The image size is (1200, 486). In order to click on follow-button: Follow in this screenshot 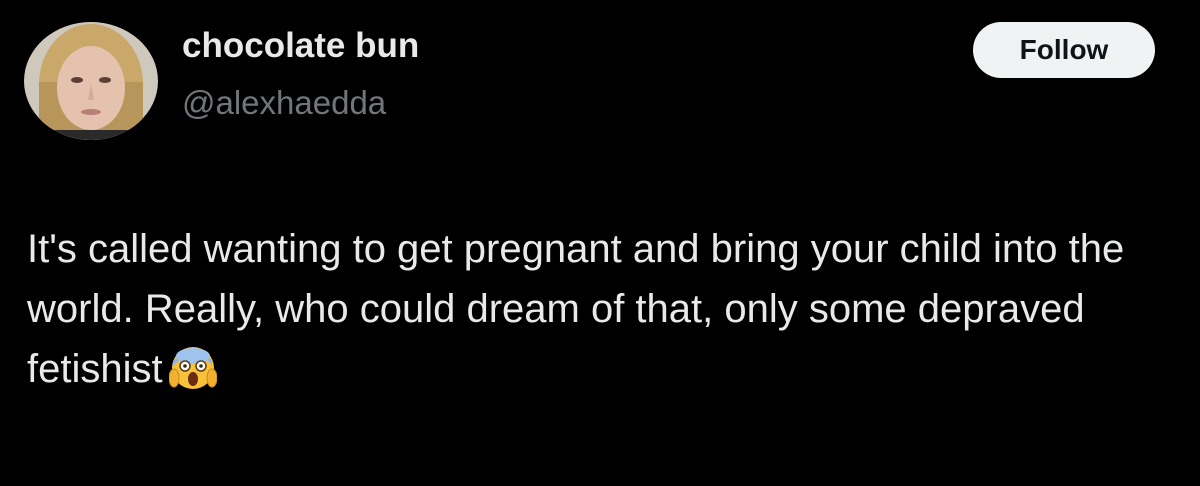, I will do `click(1064, 50)`.